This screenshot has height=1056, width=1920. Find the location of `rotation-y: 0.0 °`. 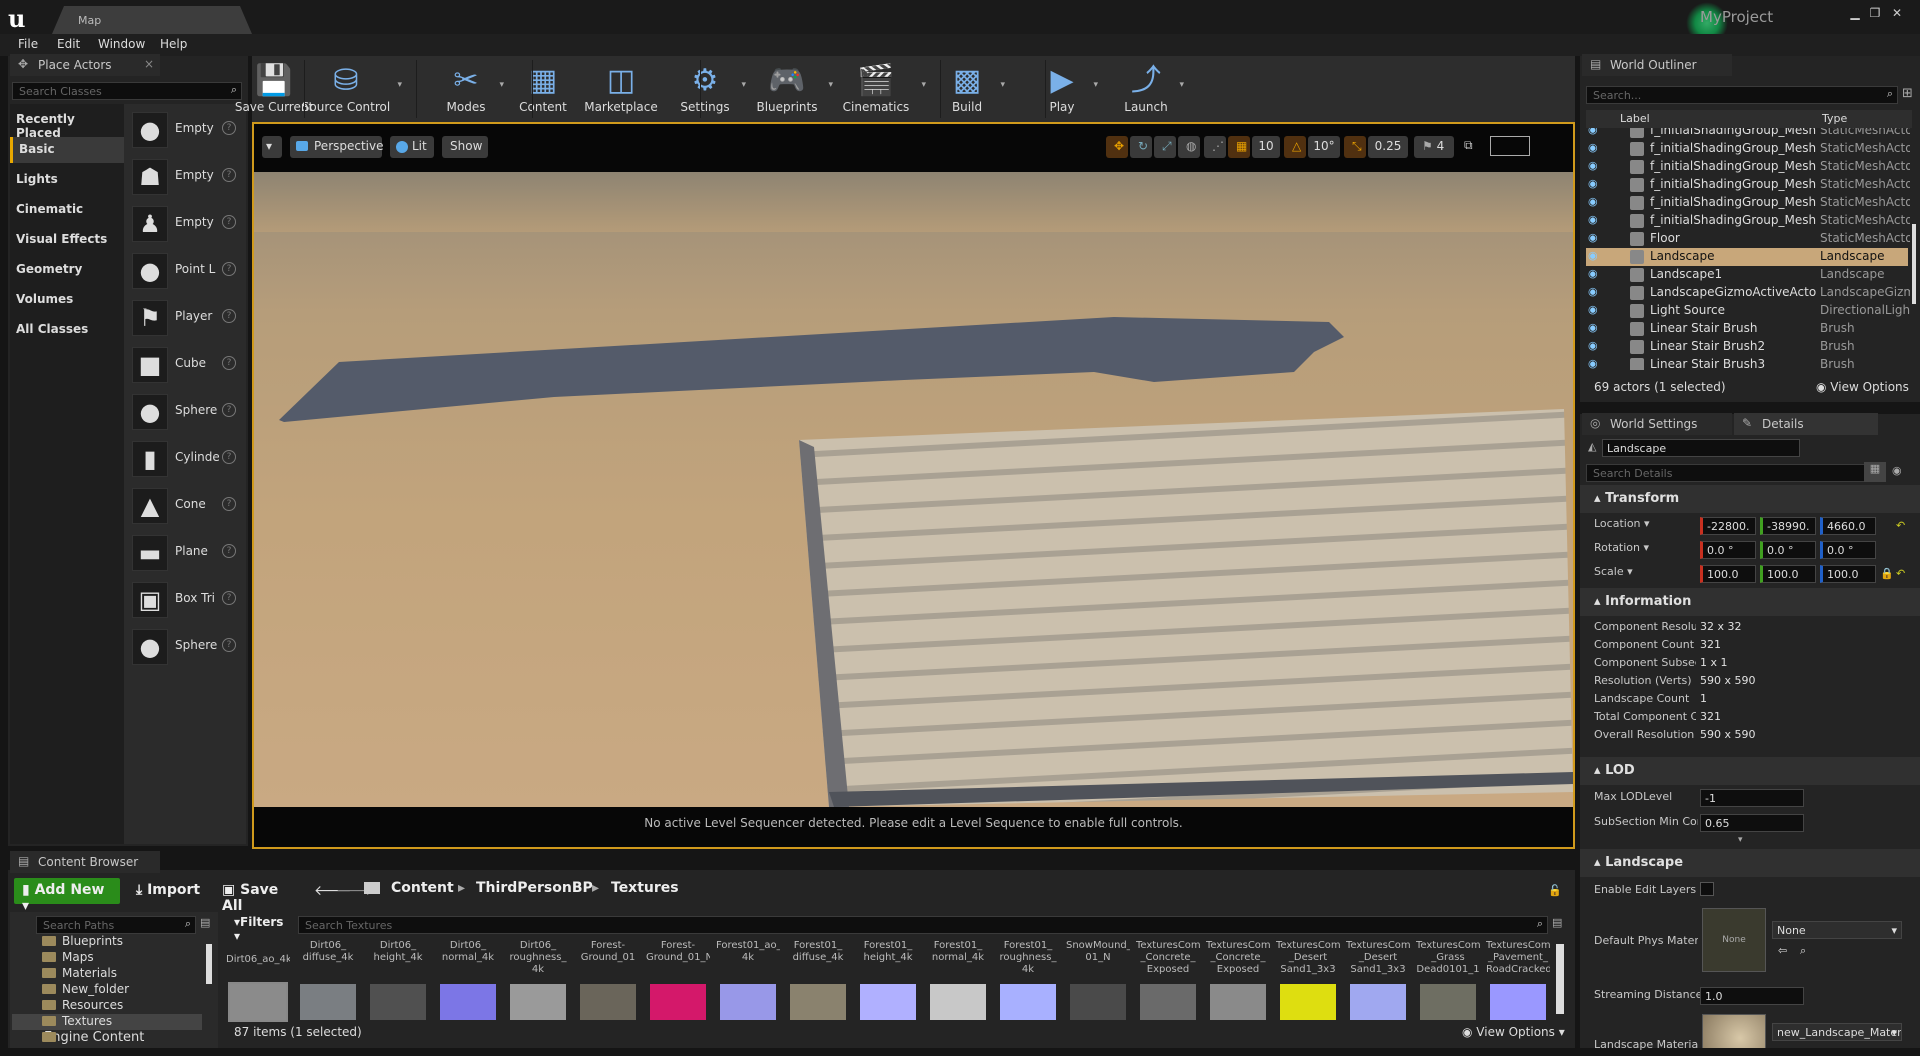

rotation-y: 0.0 ° is located at coordinates (1788, 550).